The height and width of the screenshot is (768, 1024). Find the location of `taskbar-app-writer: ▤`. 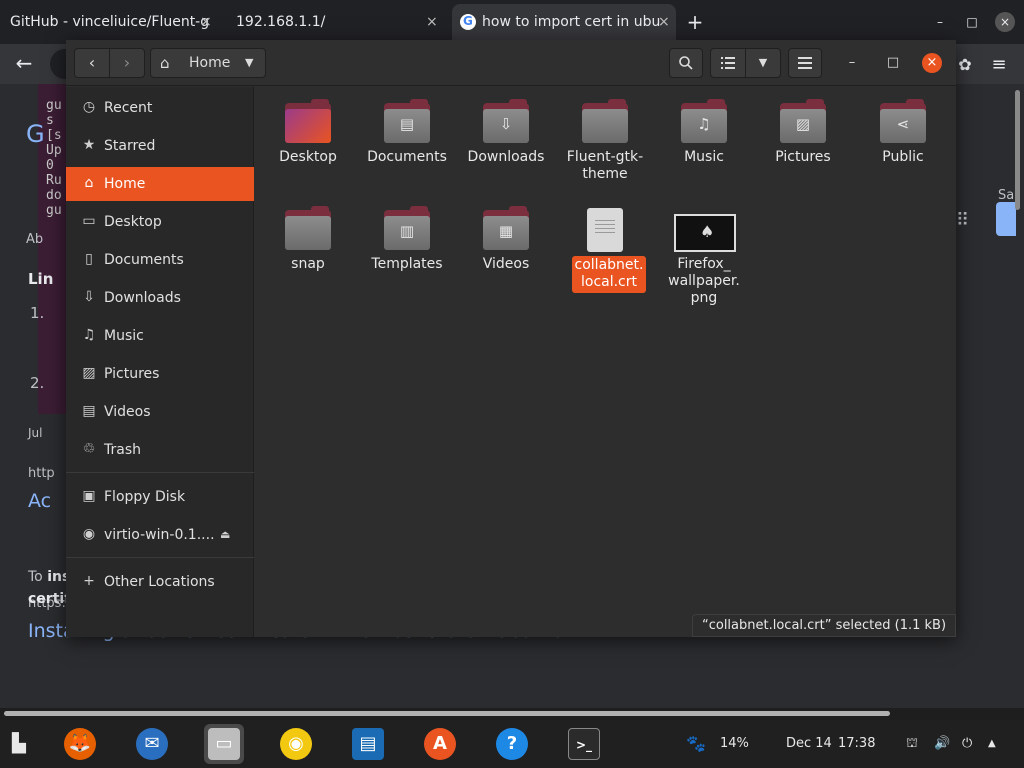

taskbar-app-writer: ▤ is located at coordinates (368, 744).